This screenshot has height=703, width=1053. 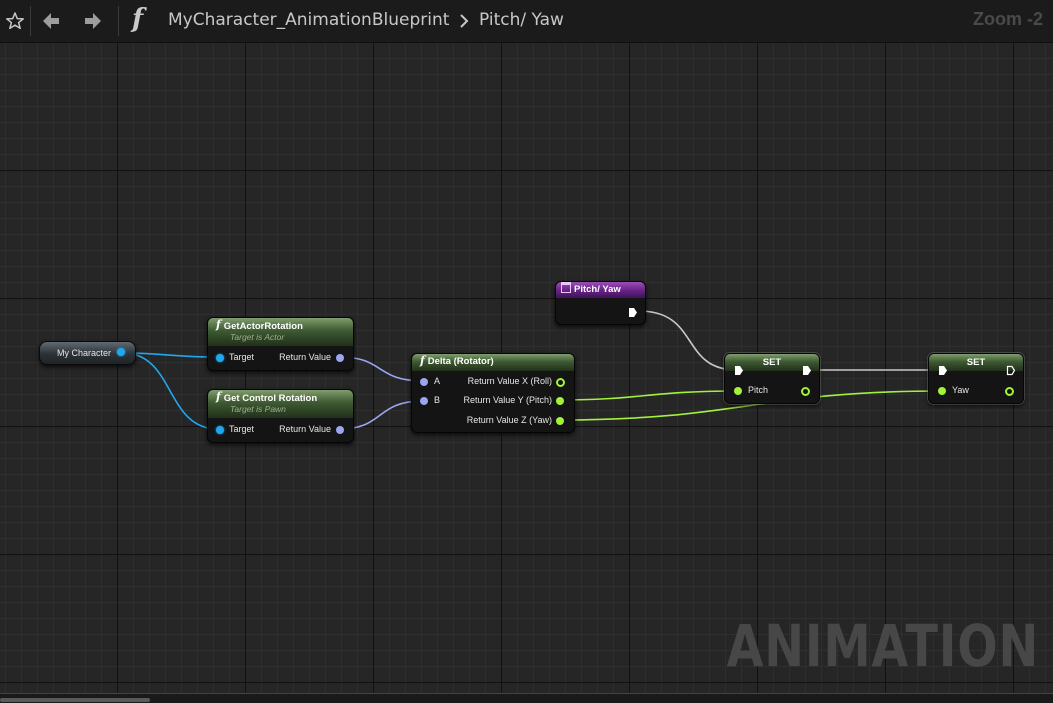 What do you see at coordinates (242, 357) in the screenshot?
I see `get-actor-rotation-target-label: Target` at bounding box center [242, 357].